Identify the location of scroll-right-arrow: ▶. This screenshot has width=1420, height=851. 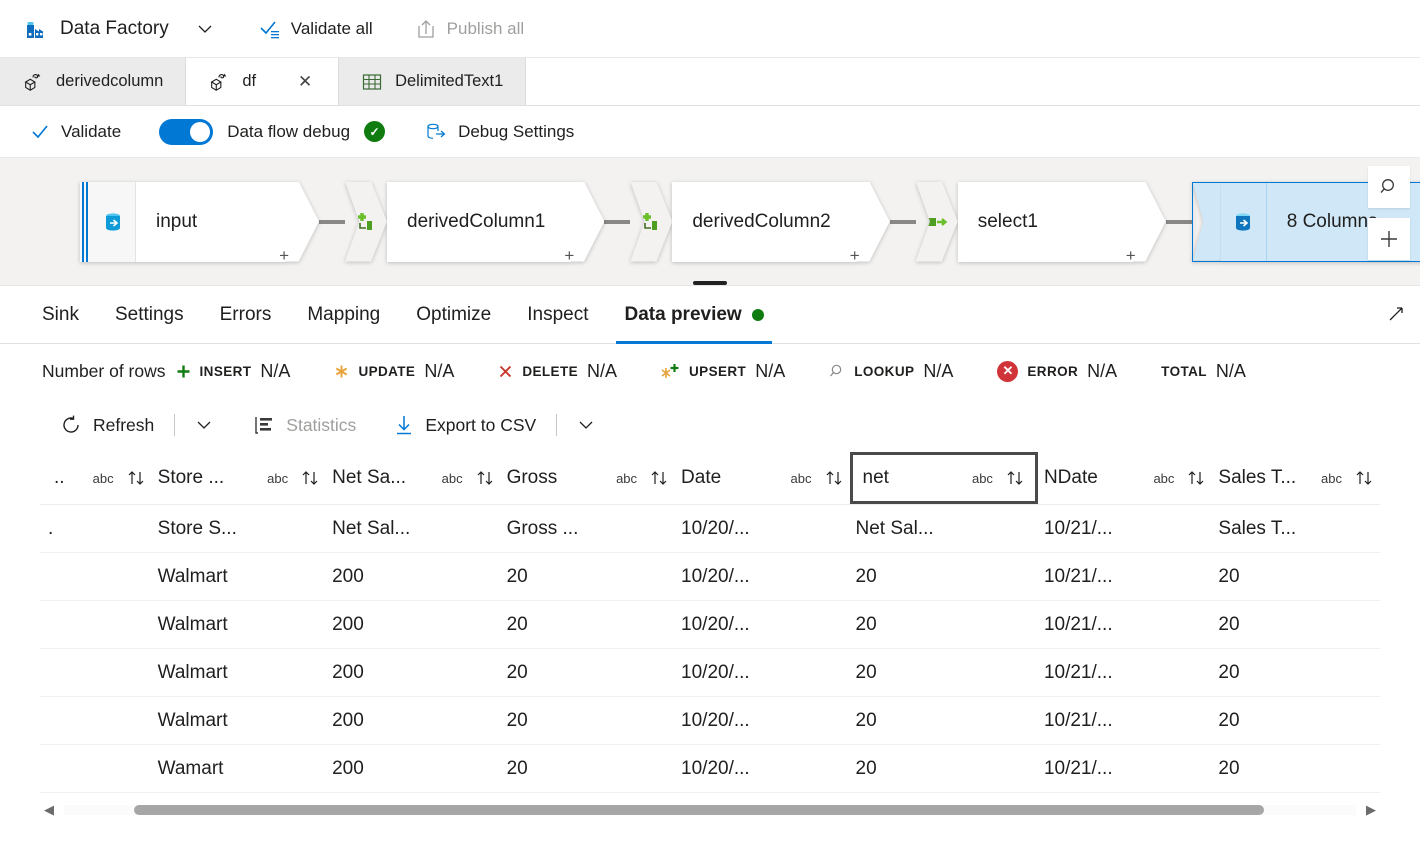
(1371, 810).